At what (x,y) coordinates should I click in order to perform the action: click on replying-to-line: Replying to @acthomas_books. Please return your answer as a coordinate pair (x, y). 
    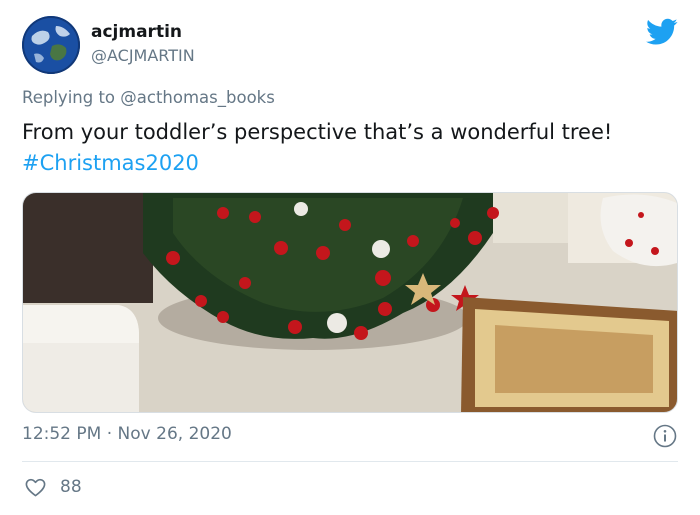
    Looking at the image, I should click on (148, 97).